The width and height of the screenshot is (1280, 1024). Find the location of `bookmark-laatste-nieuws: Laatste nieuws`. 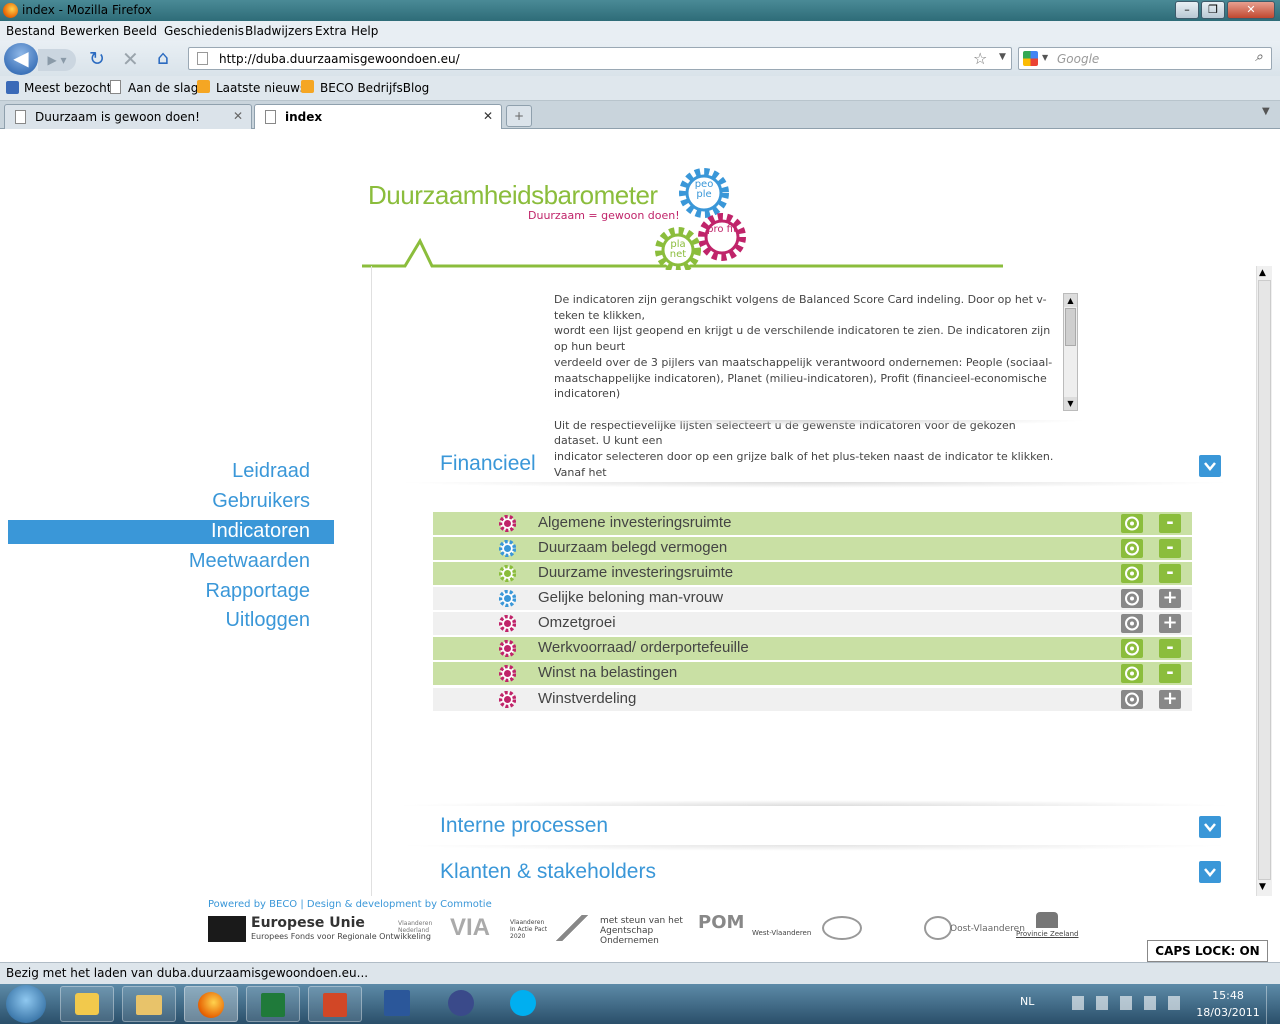

bookmark-laatste-nieuws: Laatste nieuws is located at coordinates (261, 88).